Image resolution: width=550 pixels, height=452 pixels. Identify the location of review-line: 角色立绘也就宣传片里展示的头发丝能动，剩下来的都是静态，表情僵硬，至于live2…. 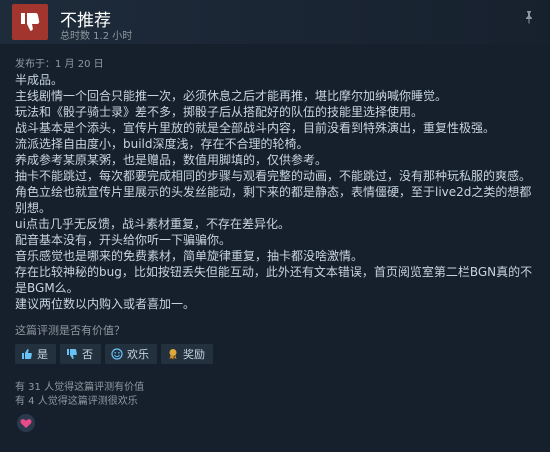
(273, 200).